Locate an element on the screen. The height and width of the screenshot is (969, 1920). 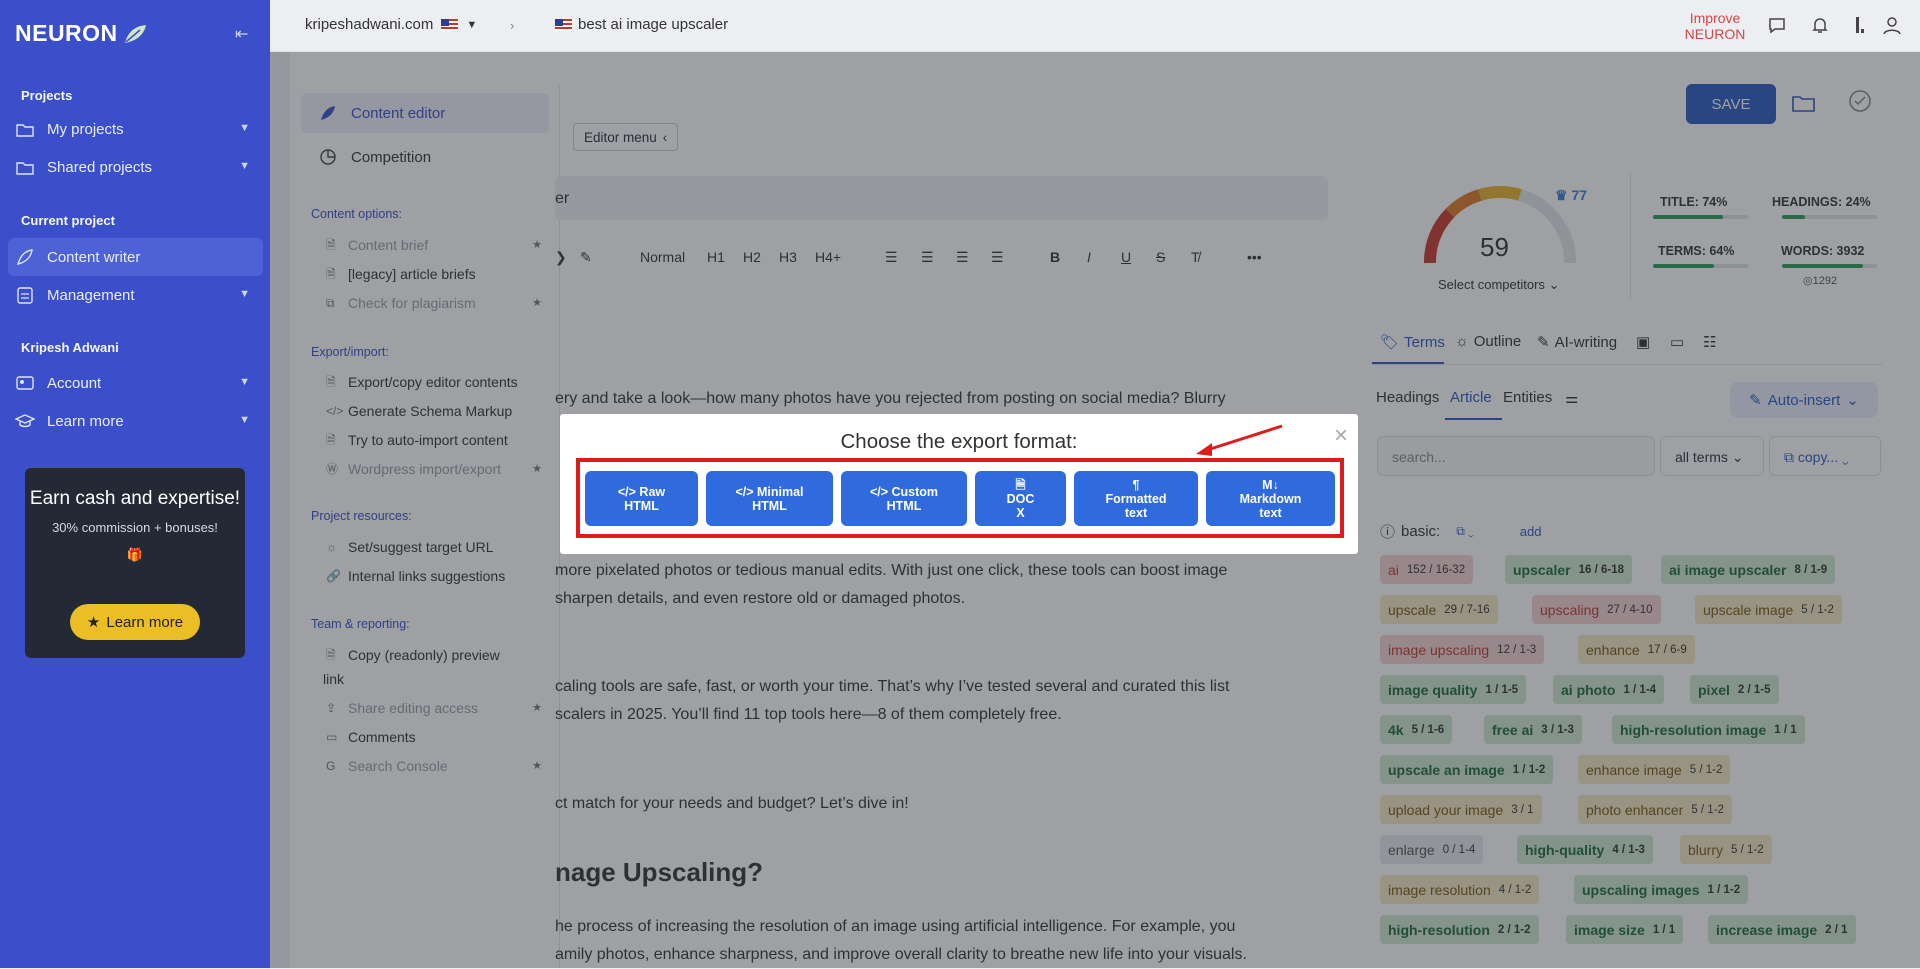
promo-title: Earn cash and expertise! is located at coordinates (135, 498).